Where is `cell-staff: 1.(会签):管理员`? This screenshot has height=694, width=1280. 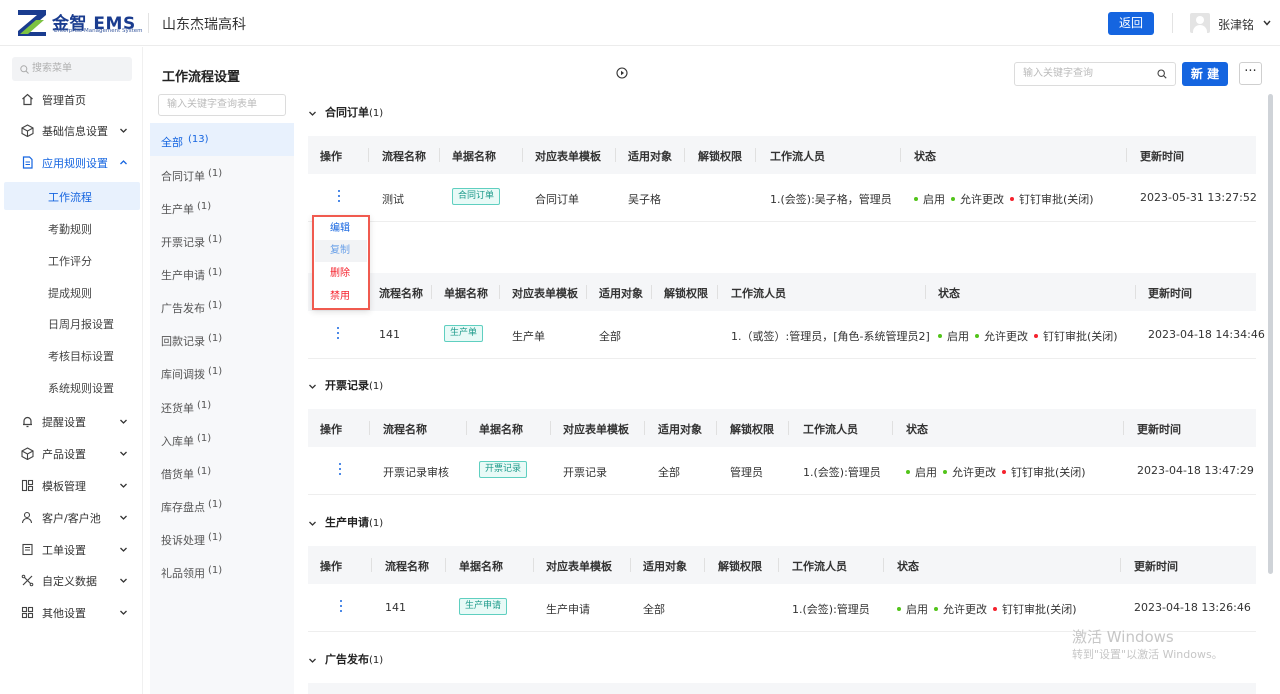 cell-staff: 1.(会签):管理员 is located at coordinates (842, 472).